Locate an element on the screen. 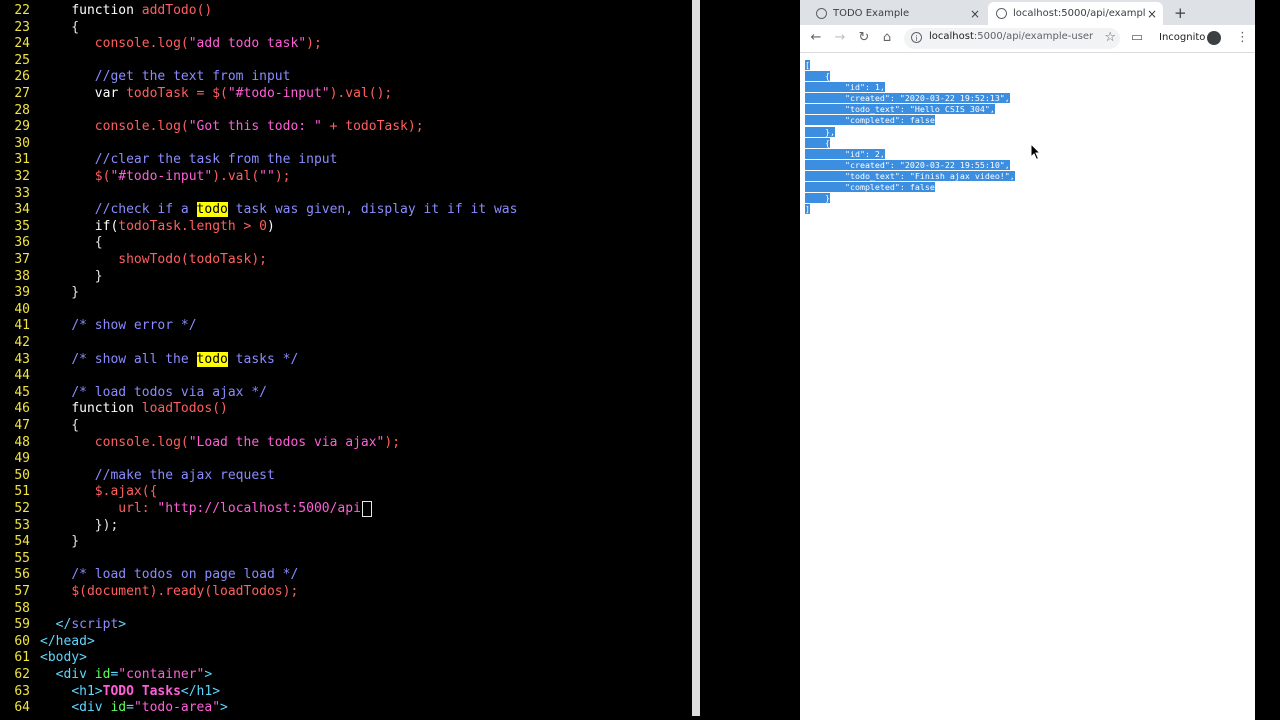 Image resolution: width=1280 pixels, height=720 pixels. json-line: { is located at coordinates (910, 76).